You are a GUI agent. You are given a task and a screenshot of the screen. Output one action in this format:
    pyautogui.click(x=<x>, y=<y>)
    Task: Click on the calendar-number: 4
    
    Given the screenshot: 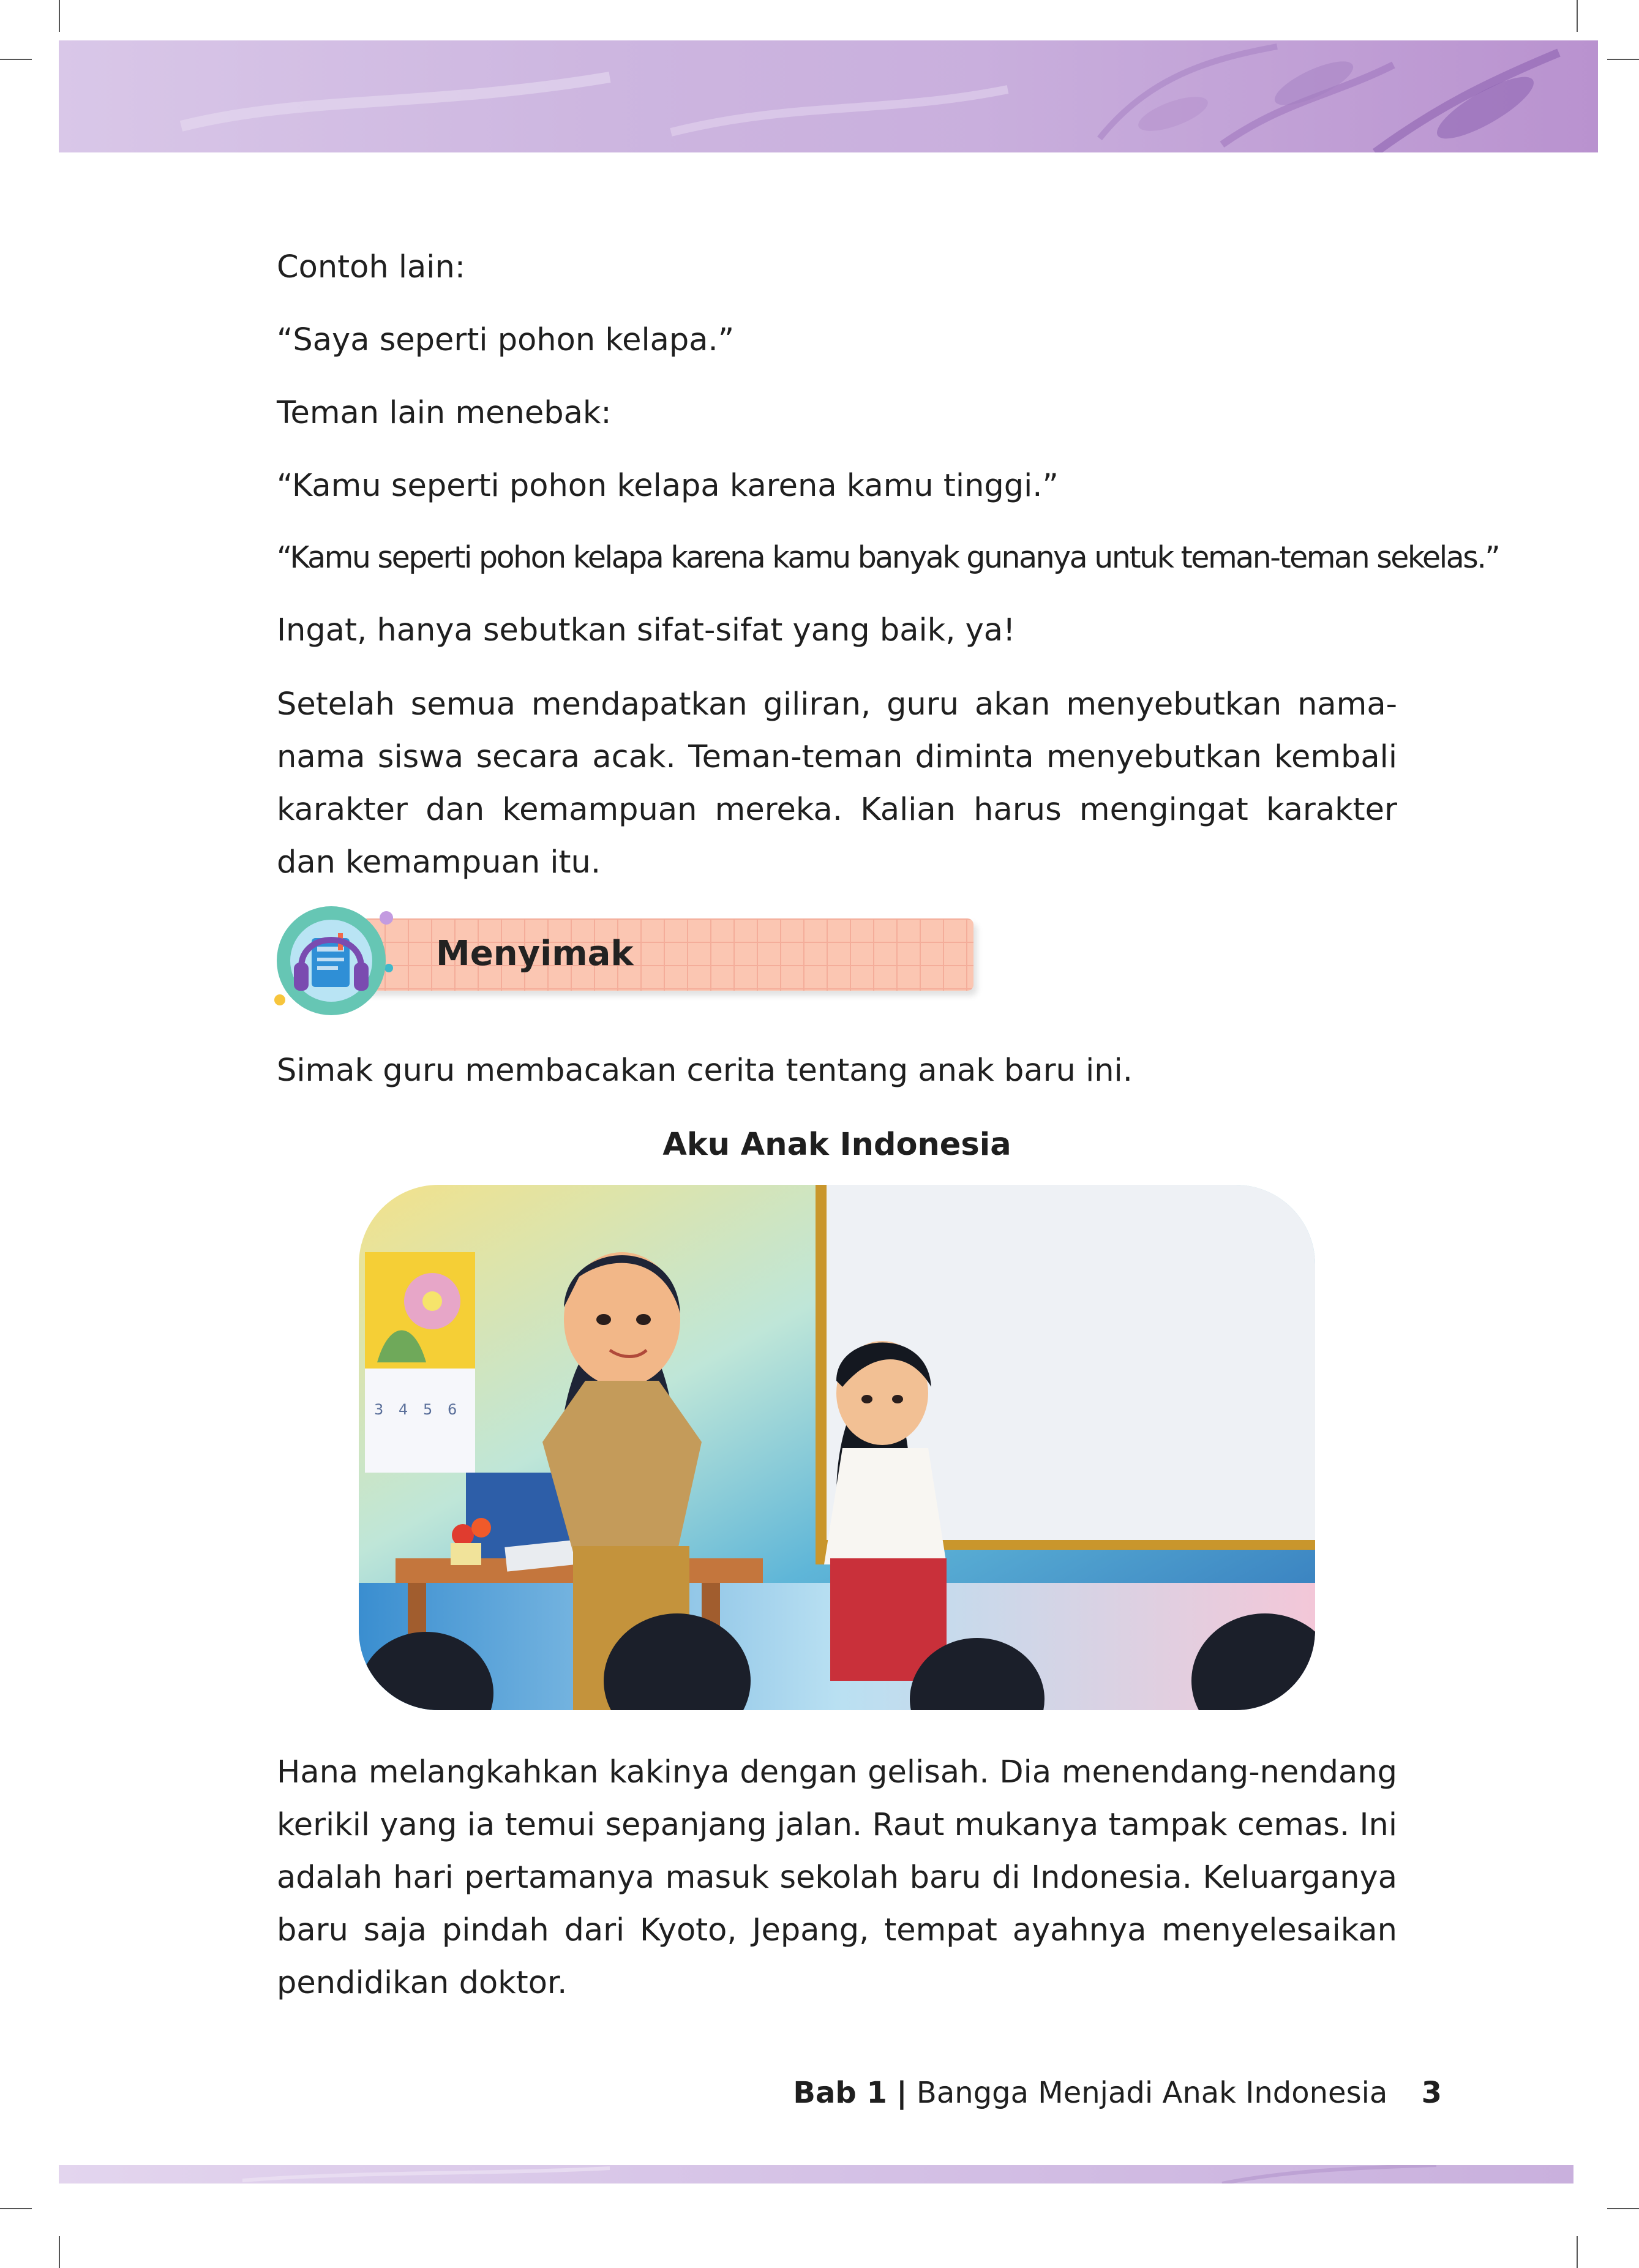 What is the action you would take?
    pyautogui.click(x=403, y=1409)
    